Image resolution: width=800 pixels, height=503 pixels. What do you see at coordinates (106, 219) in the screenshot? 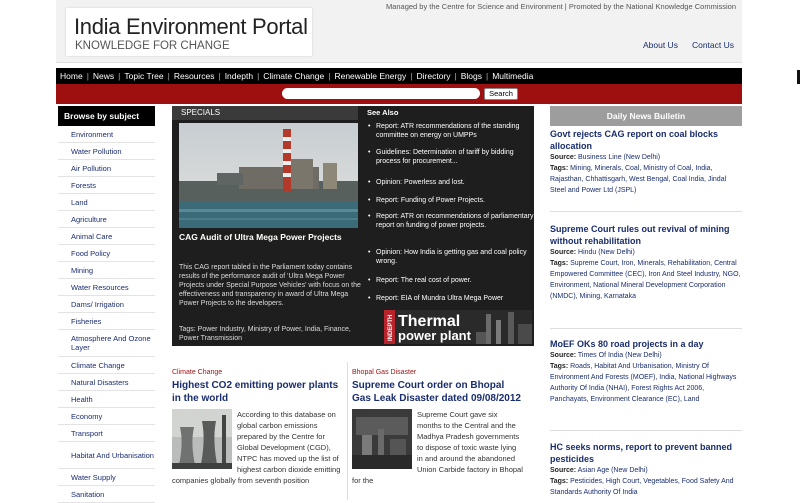
I see `sidebar-item-agriculture: Agriculture` at bounding box center [106, 219].